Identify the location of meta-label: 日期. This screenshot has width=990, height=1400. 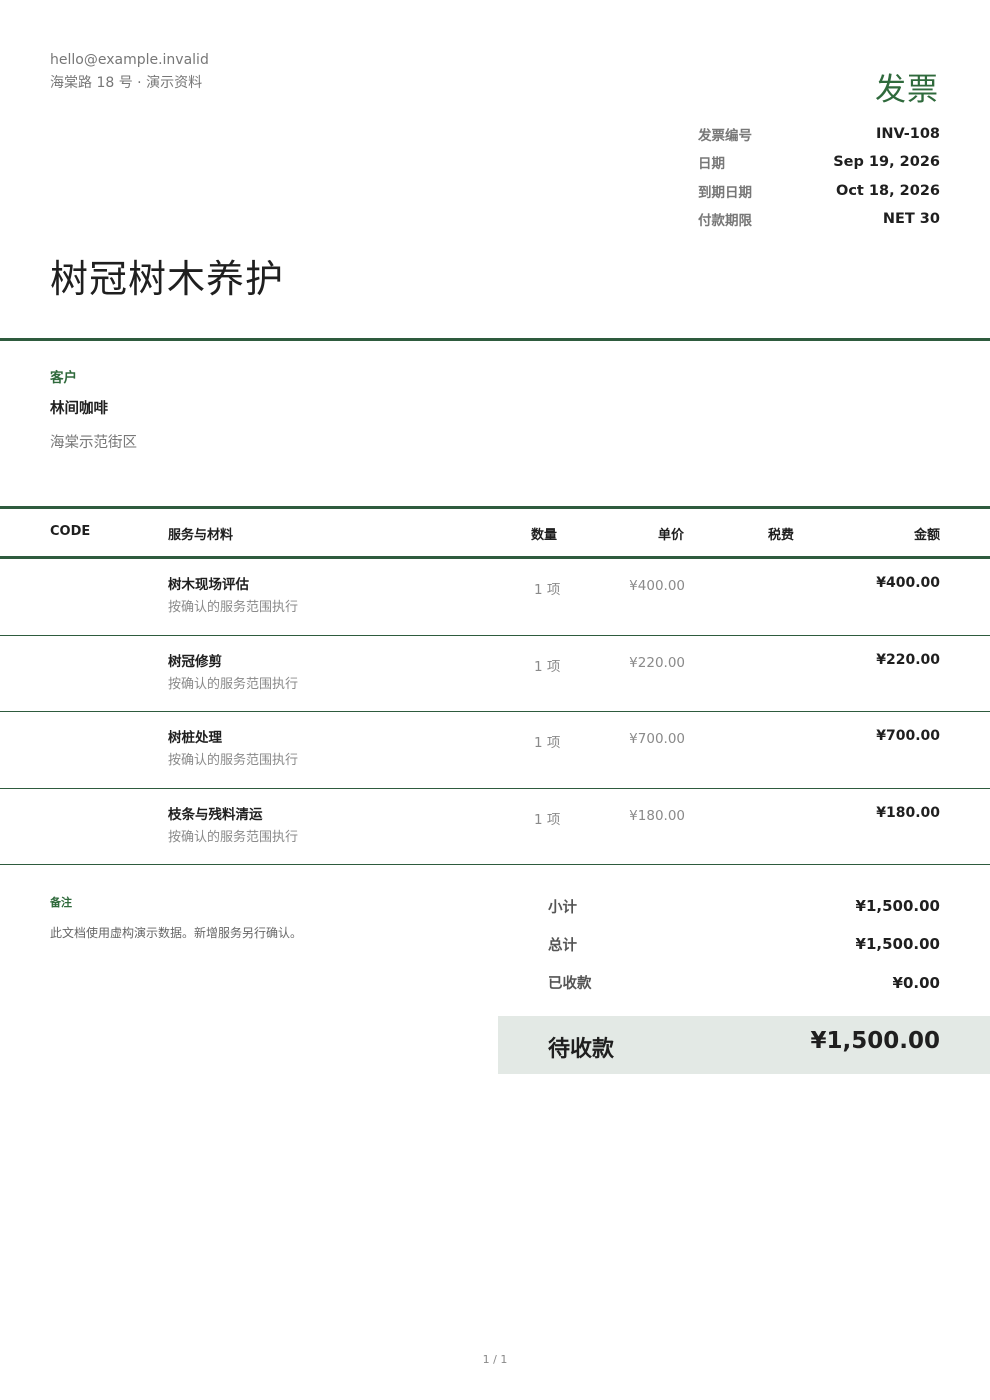
(711, 164).